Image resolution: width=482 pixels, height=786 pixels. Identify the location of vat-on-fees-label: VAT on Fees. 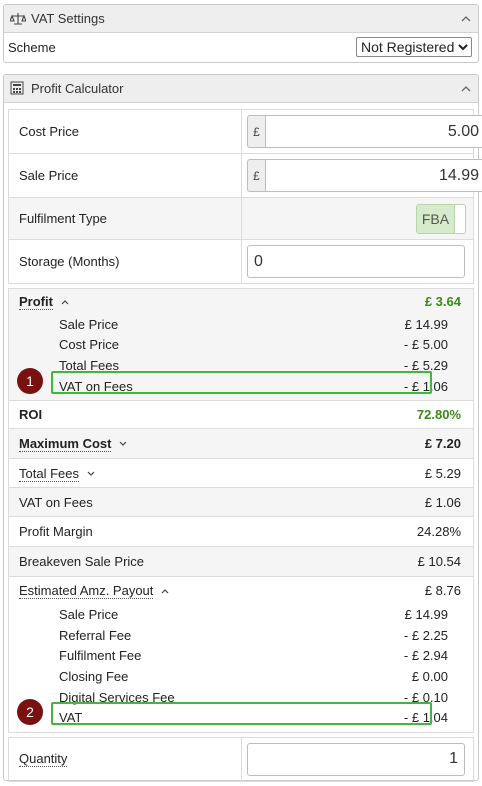
(56, 502).